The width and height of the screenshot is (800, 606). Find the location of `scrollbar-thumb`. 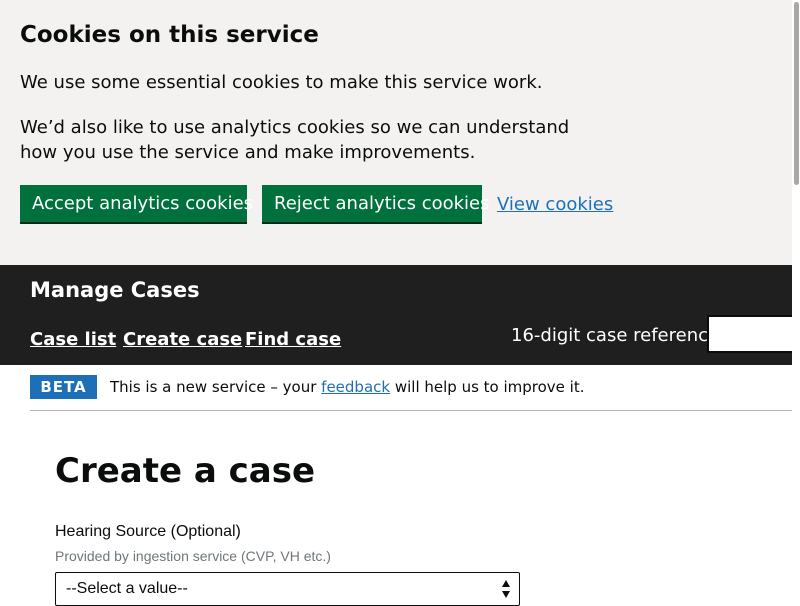

scrollbar-thumb is located at coordinates (796, 93).